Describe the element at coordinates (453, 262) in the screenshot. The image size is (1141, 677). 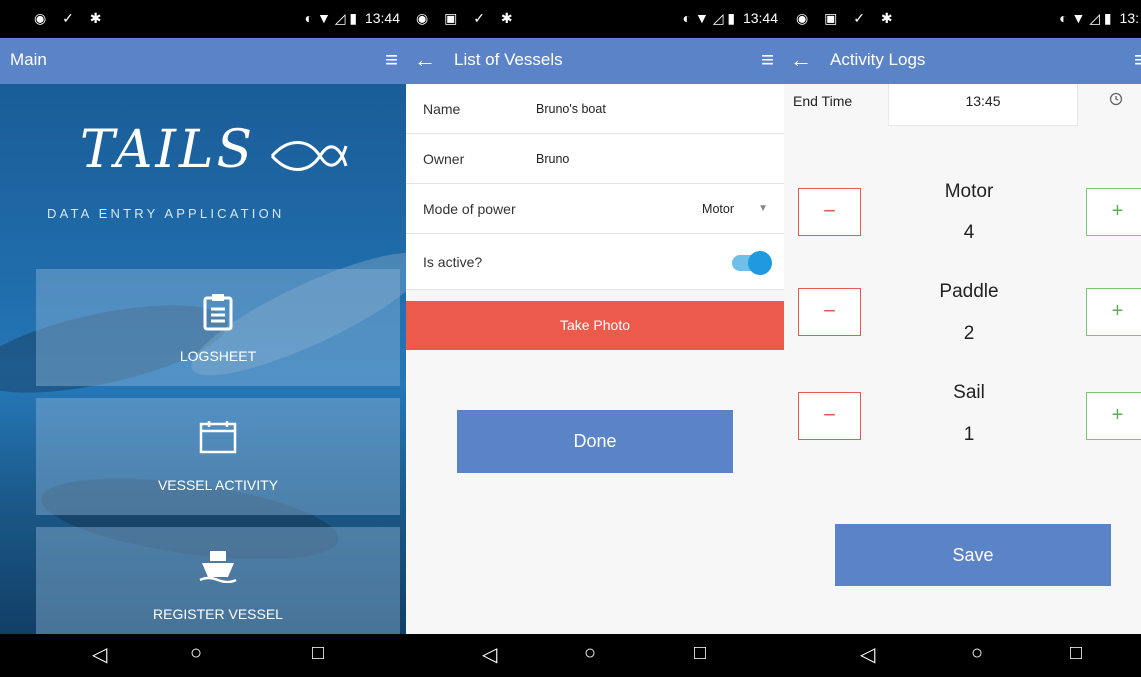
I see `active-label: Is active?` at that location.